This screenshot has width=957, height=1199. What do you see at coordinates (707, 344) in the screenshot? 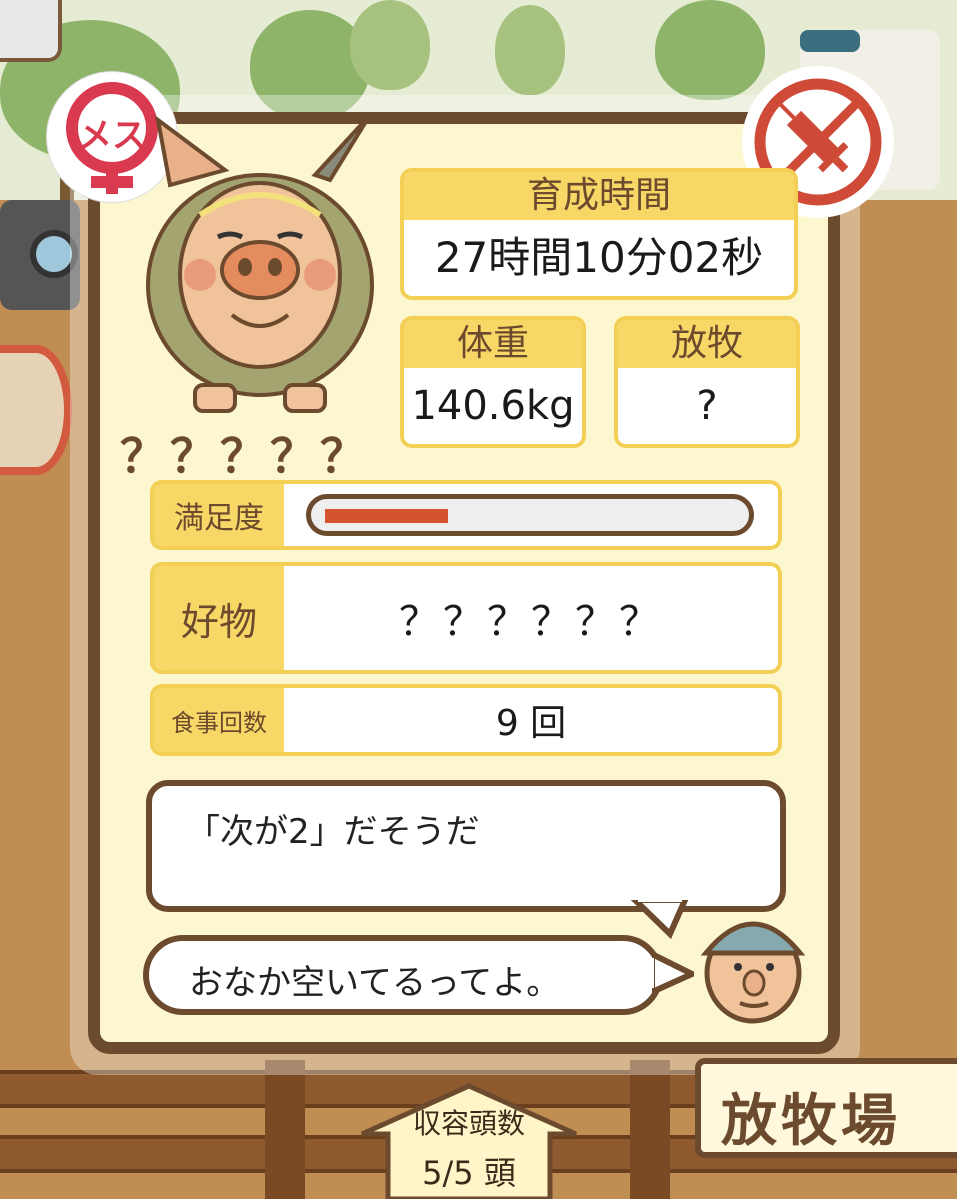
I see `grazing-label: 放牧` at bounding box center [707, 344].